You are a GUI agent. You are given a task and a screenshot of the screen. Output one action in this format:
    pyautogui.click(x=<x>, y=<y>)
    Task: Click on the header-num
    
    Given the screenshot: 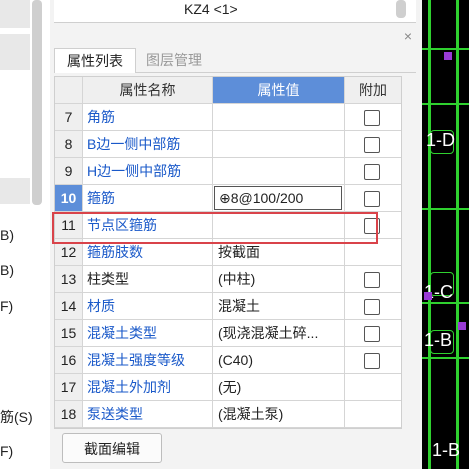 What is the action you would take?
    pyautogui.click(x=69, y=90)
    